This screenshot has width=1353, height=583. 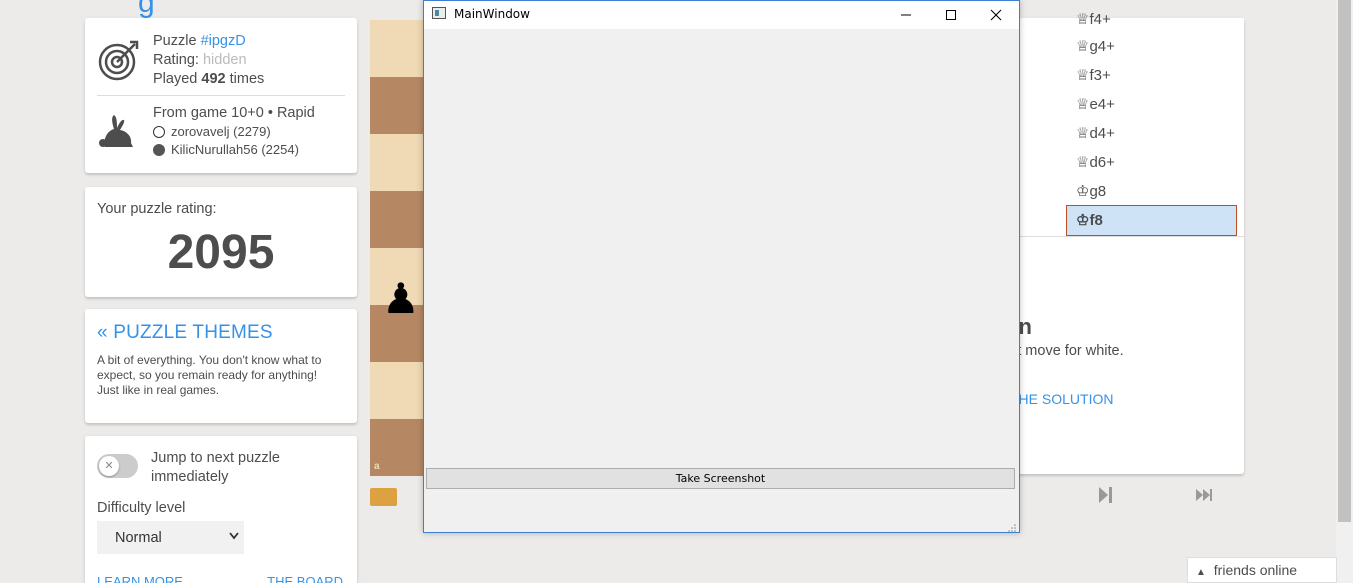 I want to click on maximize-button, so click(x=950, y=15).